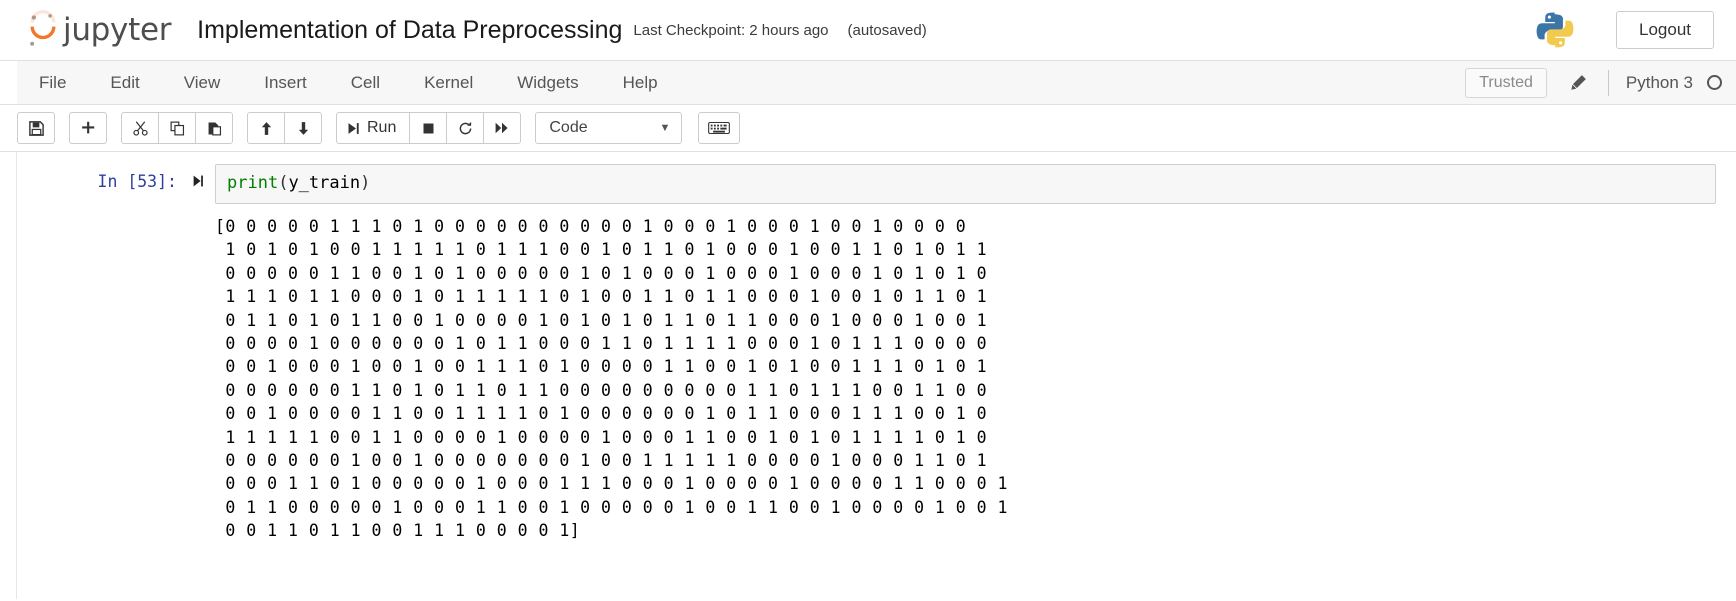  I want to click on stop-icon, so click(428, 128).